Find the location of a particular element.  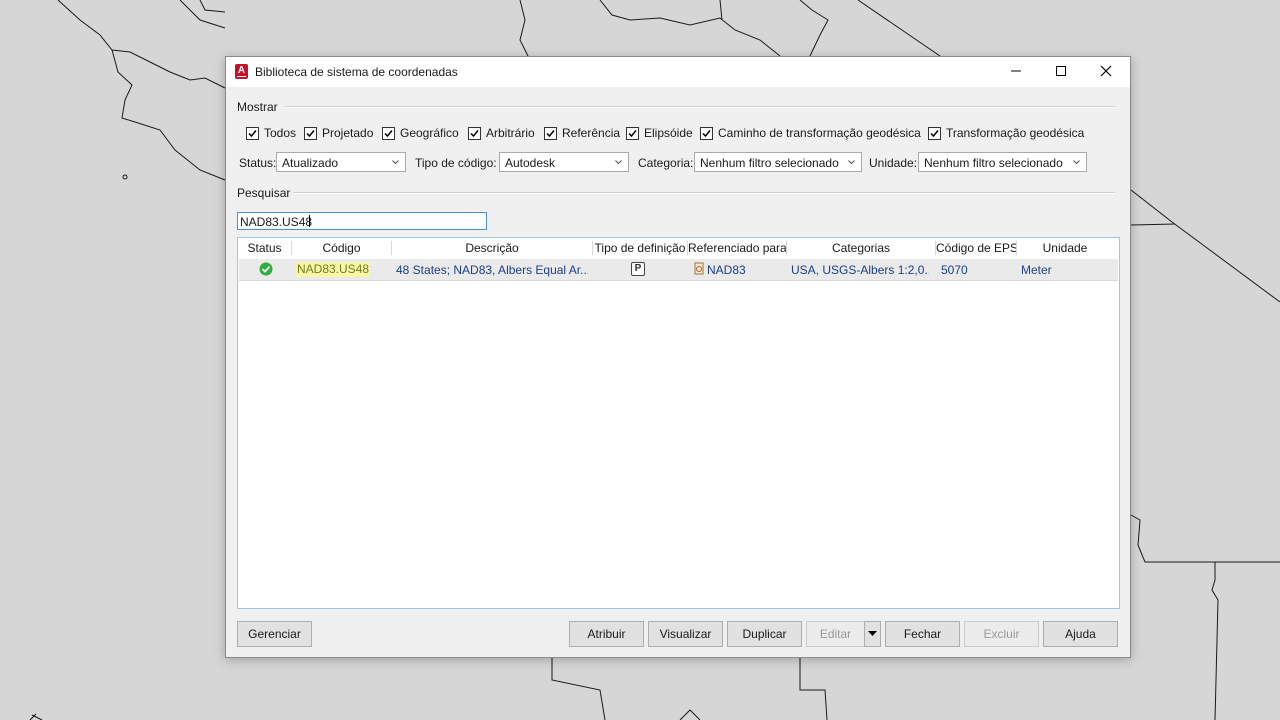

filter-projetado-checkbox: Projetado is located at coordinates (338, 133).